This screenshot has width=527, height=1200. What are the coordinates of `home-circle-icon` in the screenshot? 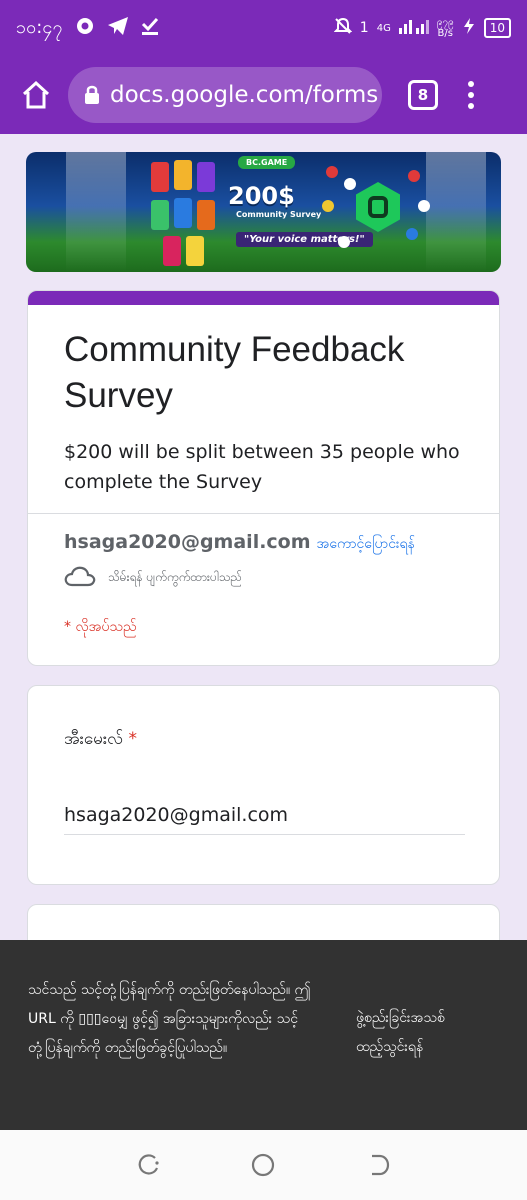 It's located at (263, 1165).